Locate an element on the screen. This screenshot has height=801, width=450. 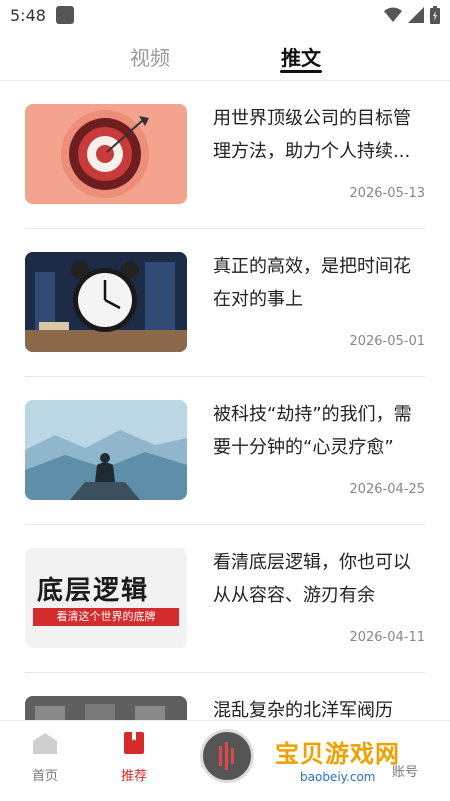
meditation-mountain-image is located at coordinates (106, 450).